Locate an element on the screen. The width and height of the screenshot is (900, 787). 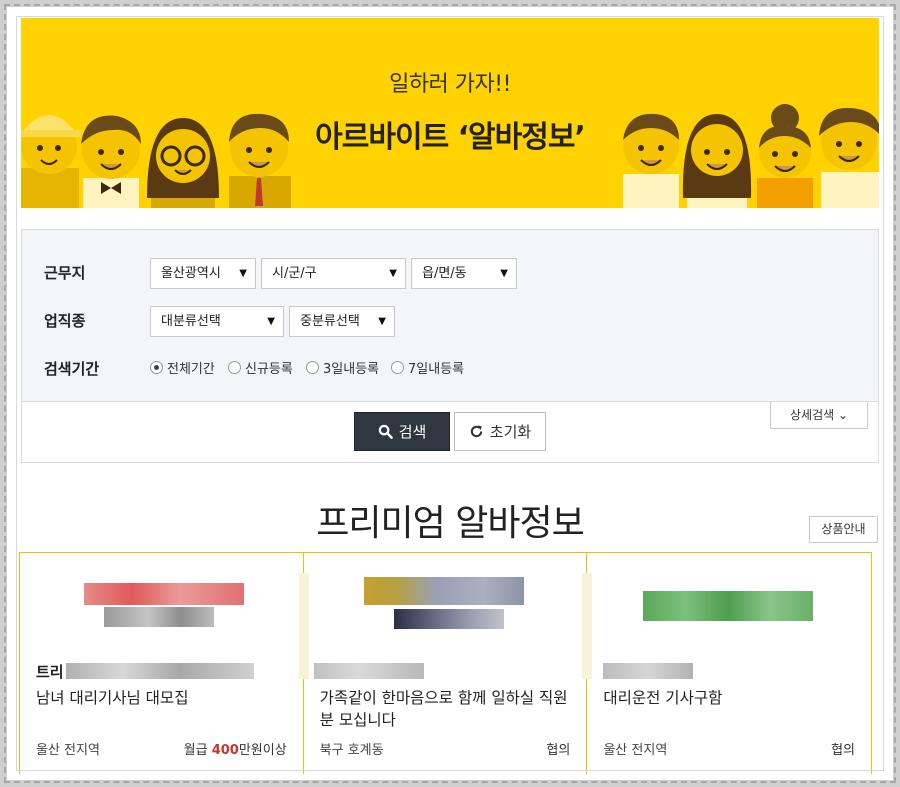
radio-checked-icon is located at coordinates (156, 367).